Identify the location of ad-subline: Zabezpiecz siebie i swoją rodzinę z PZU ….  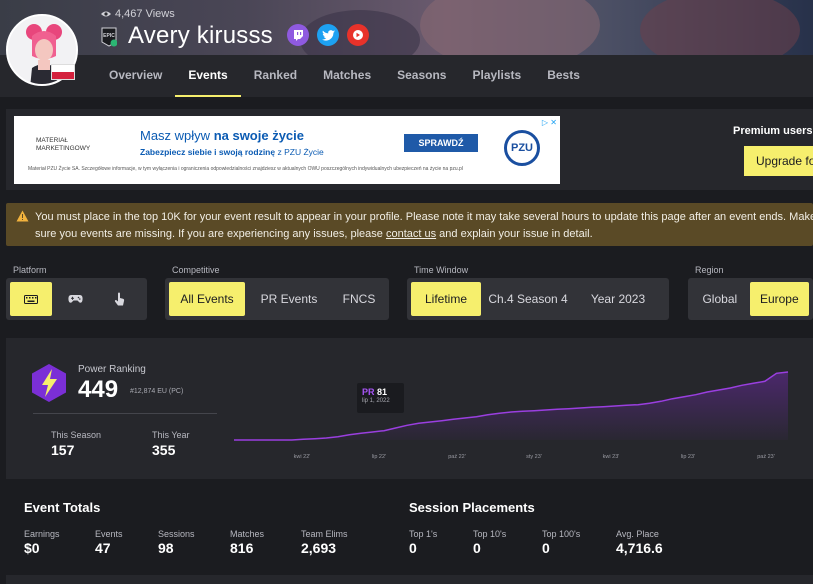
(232, 152).